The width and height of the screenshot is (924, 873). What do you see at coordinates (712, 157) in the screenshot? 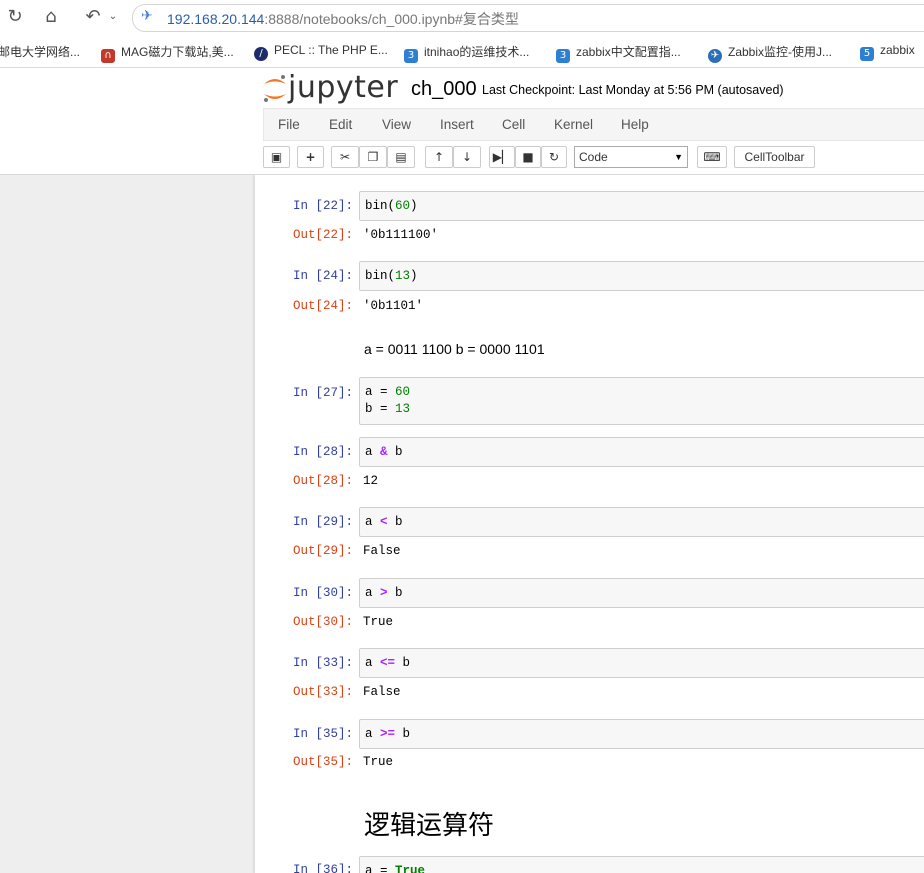
I see `keyboard-icon: ⌨` at bounding box center [712, 157].